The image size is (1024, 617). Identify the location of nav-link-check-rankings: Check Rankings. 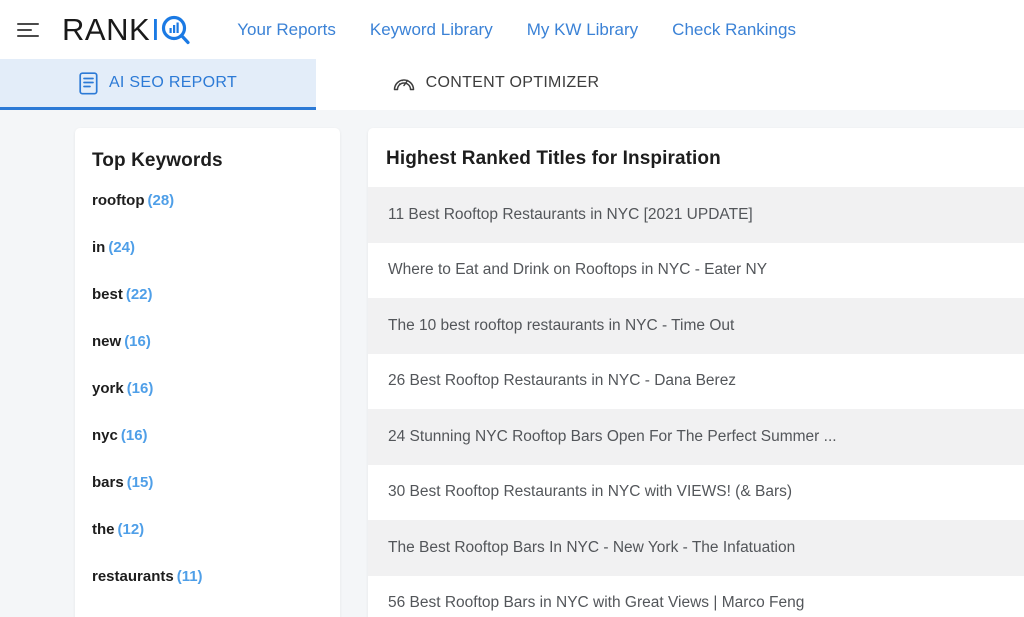
(734, 30).